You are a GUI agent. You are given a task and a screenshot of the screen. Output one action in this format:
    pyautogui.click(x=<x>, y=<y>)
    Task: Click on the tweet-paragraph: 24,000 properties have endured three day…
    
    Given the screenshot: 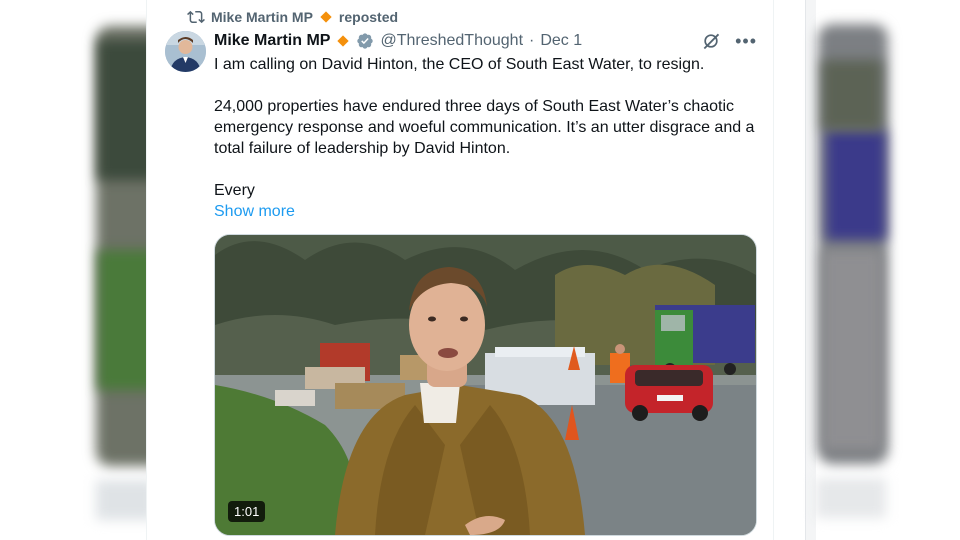 What is the action you would take?
    pyautogui.click(x=484, y=127)
    